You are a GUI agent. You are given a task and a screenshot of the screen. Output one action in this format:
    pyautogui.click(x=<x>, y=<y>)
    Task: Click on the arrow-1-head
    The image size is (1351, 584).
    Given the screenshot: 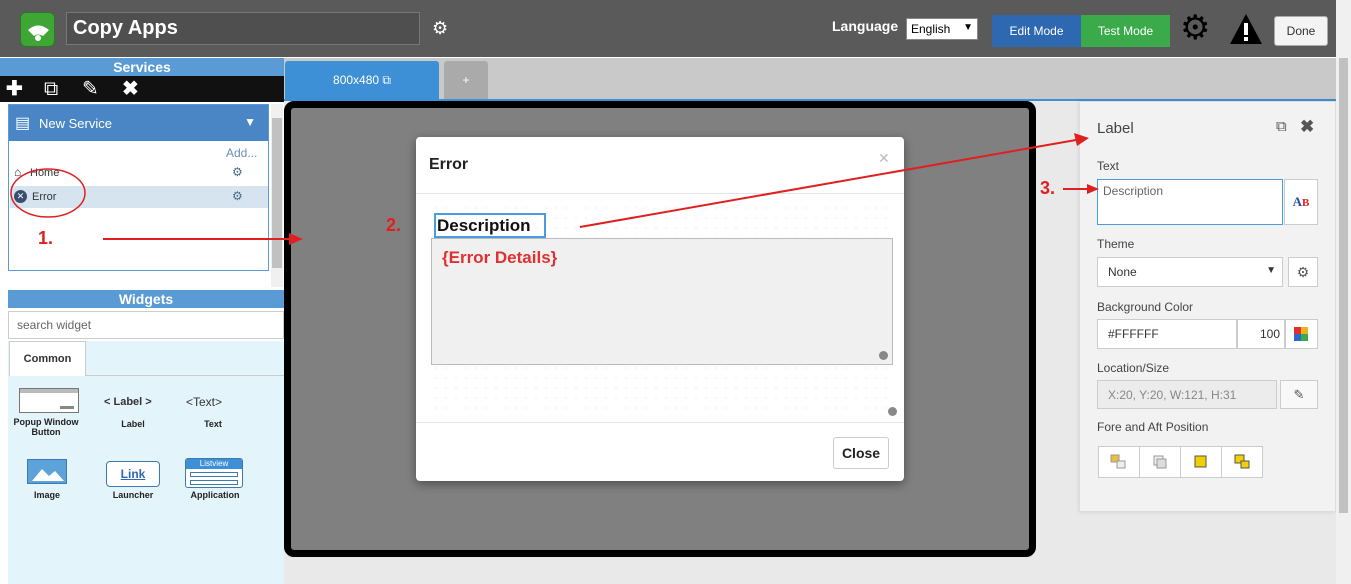 What is the action you would take?
    pyautogui.click(x=296, y=239)
    